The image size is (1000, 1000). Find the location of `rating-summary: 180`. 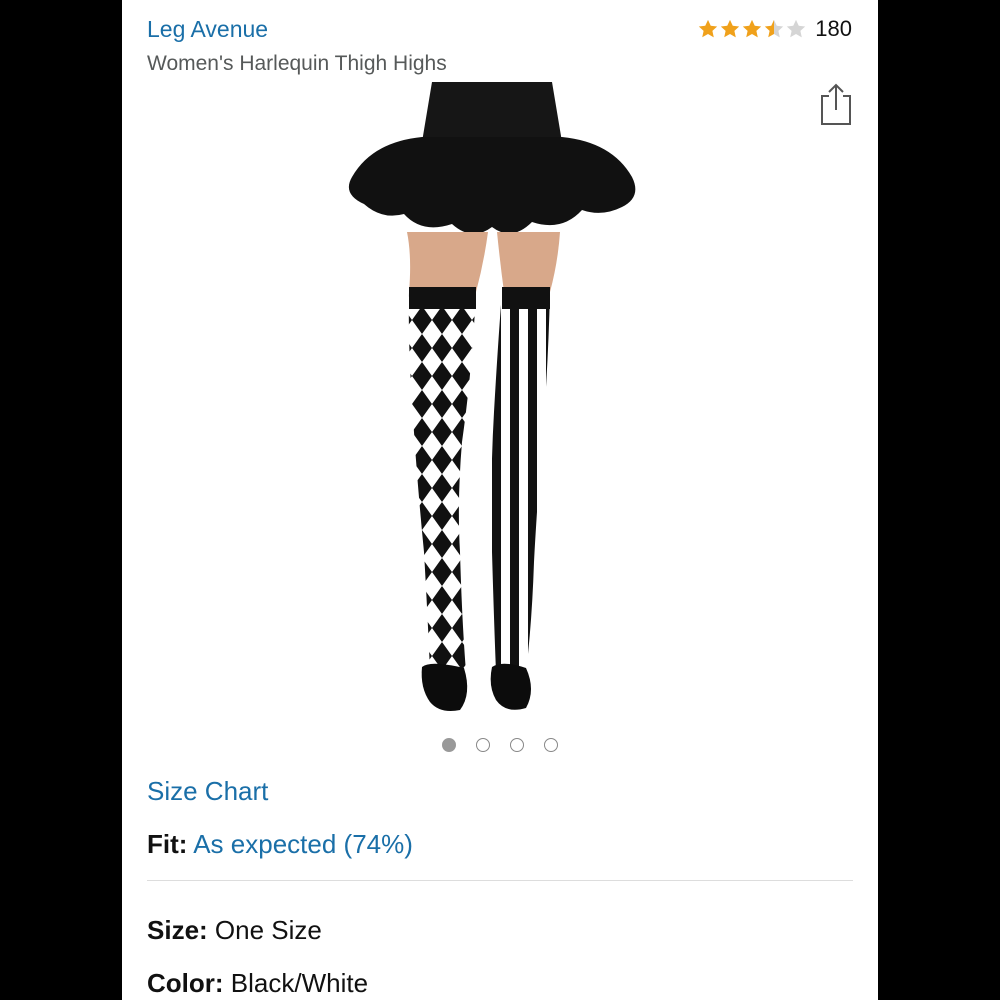

rating-summary: 180 is located at coordinates (774, 29).